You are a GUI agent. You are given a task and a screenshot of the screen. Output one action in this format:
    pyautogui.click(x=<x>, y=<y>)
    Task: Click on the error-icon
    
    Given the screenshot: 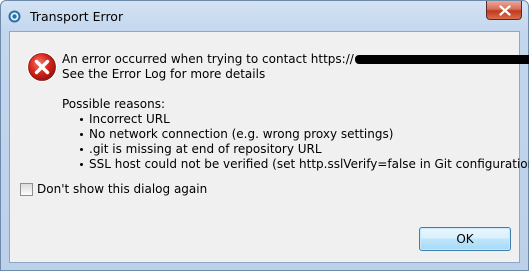 What is the action you would take?
    pyautogui.click(x=42, y=67)
    